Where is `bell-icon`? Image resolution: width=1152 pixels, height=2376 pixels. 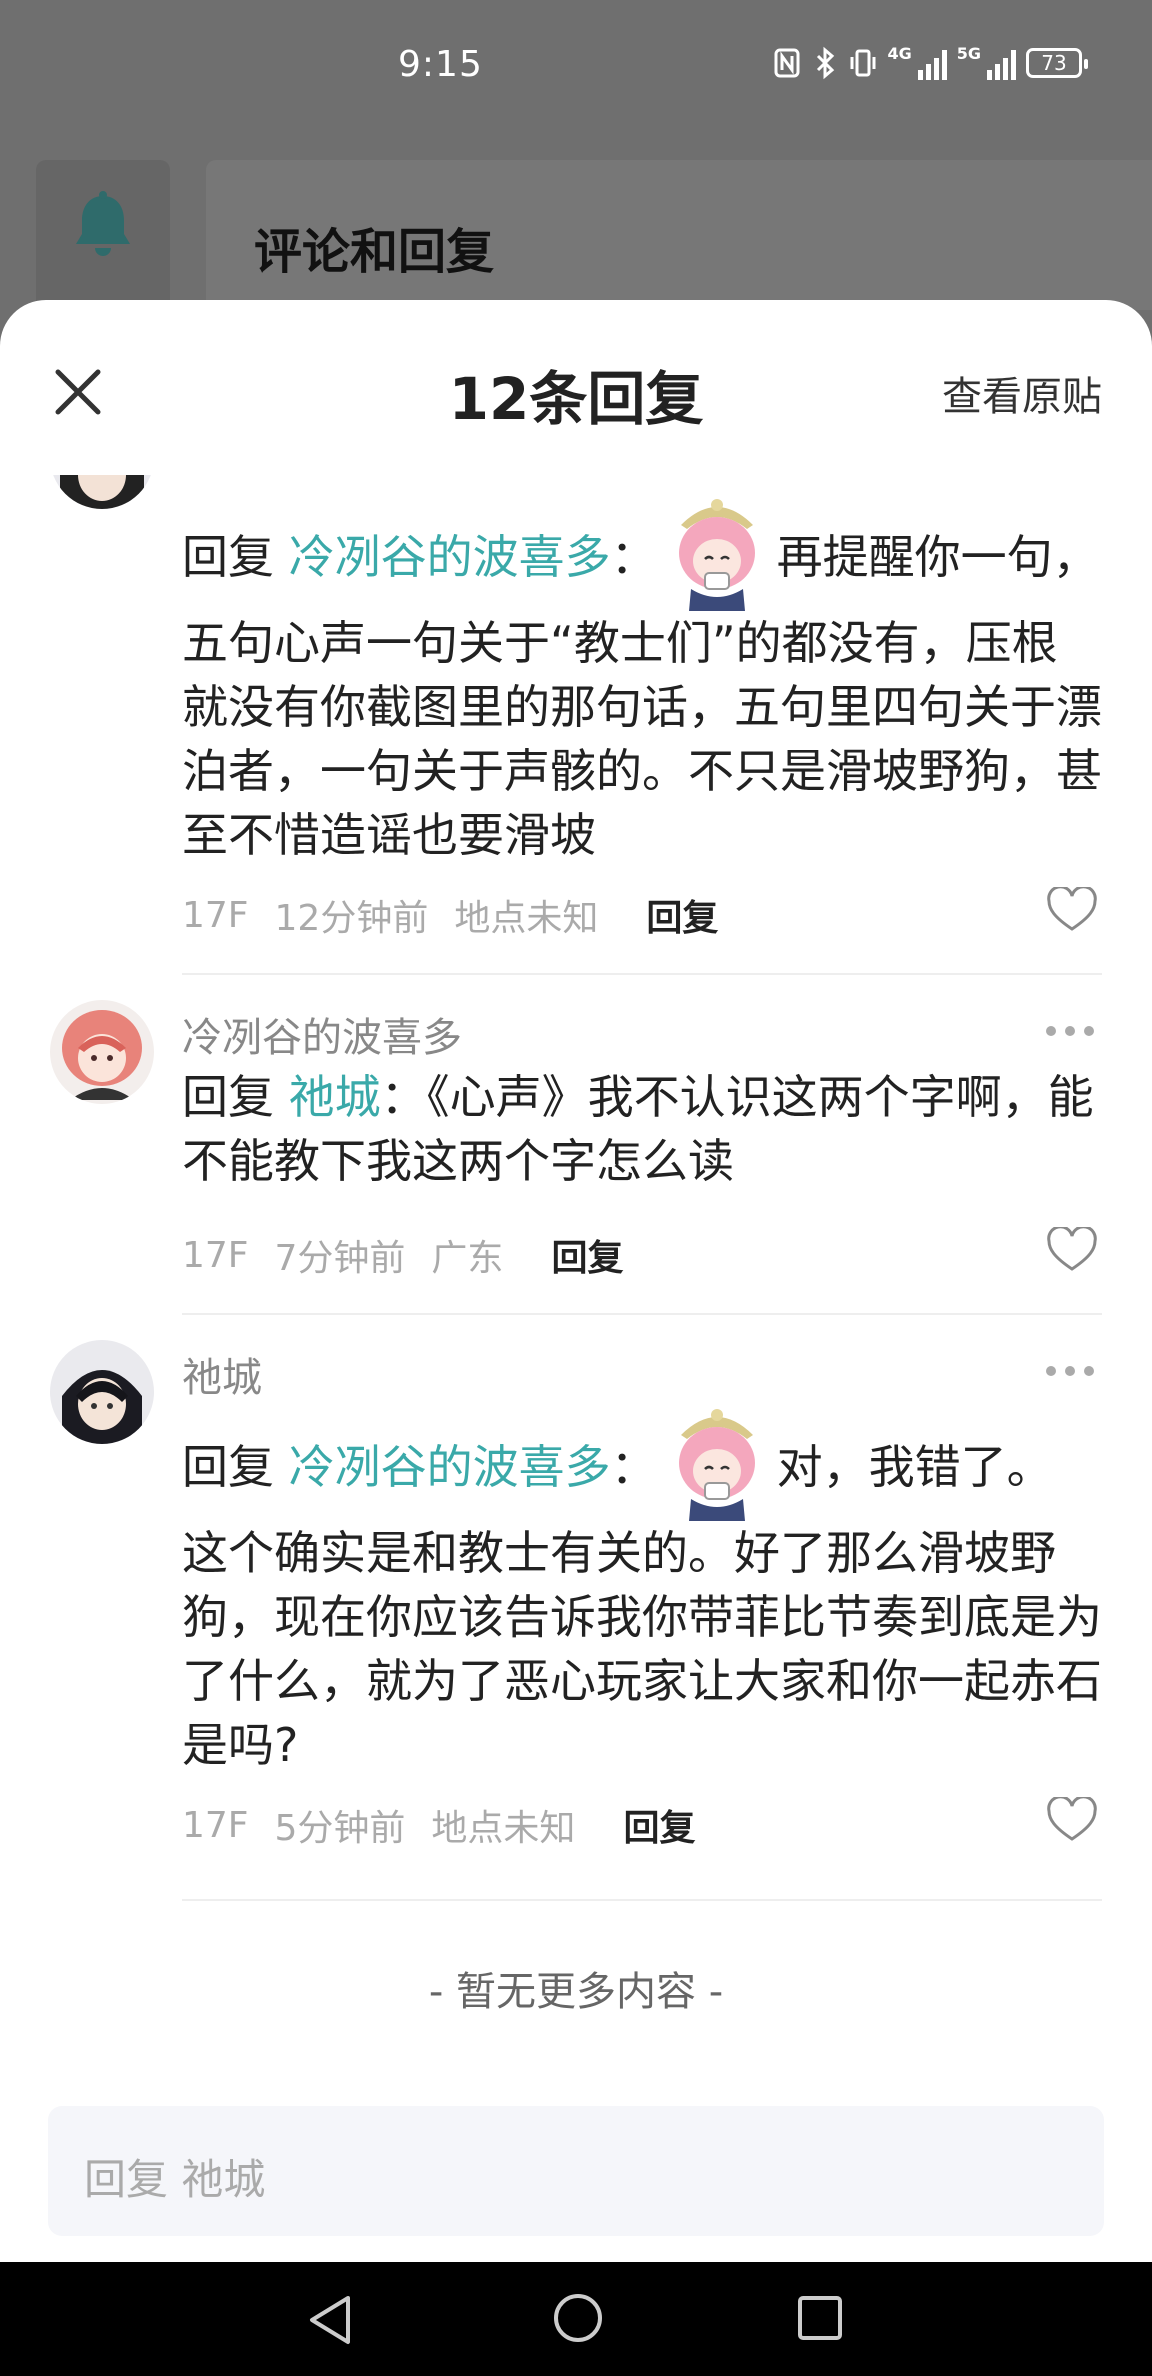 bell-icon is located at coordinates (103, 223).